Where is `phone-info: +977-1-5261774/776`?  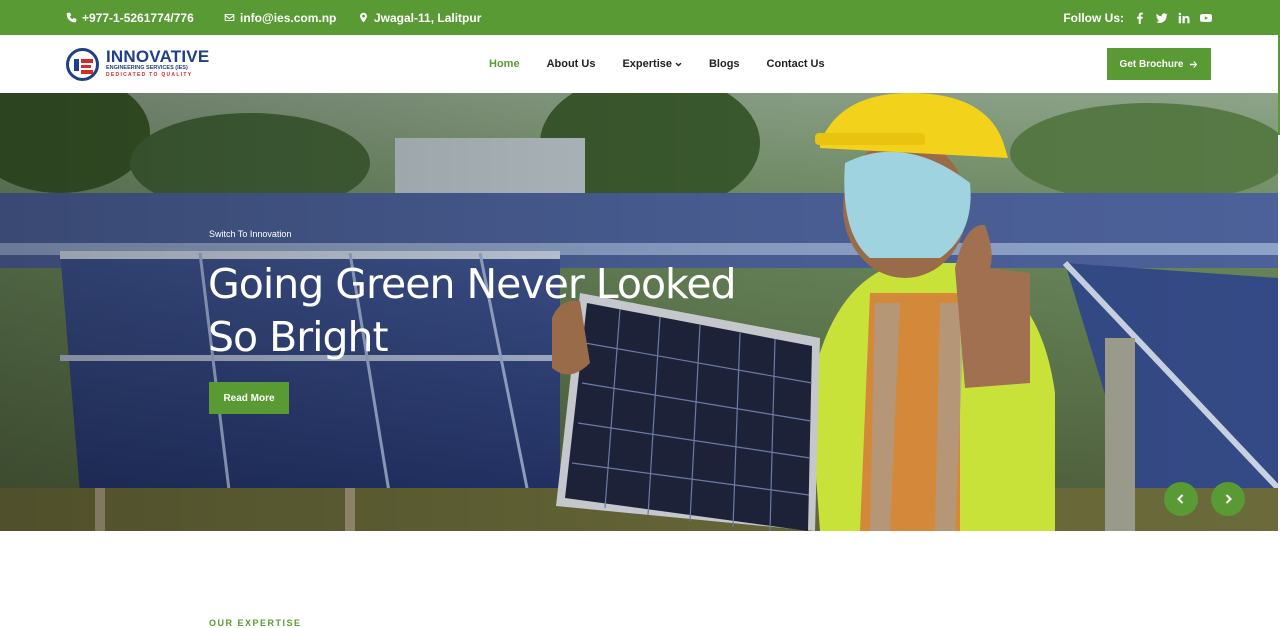
phone-info: +977-1-5261774/776 is located at coordinates (130, 17).